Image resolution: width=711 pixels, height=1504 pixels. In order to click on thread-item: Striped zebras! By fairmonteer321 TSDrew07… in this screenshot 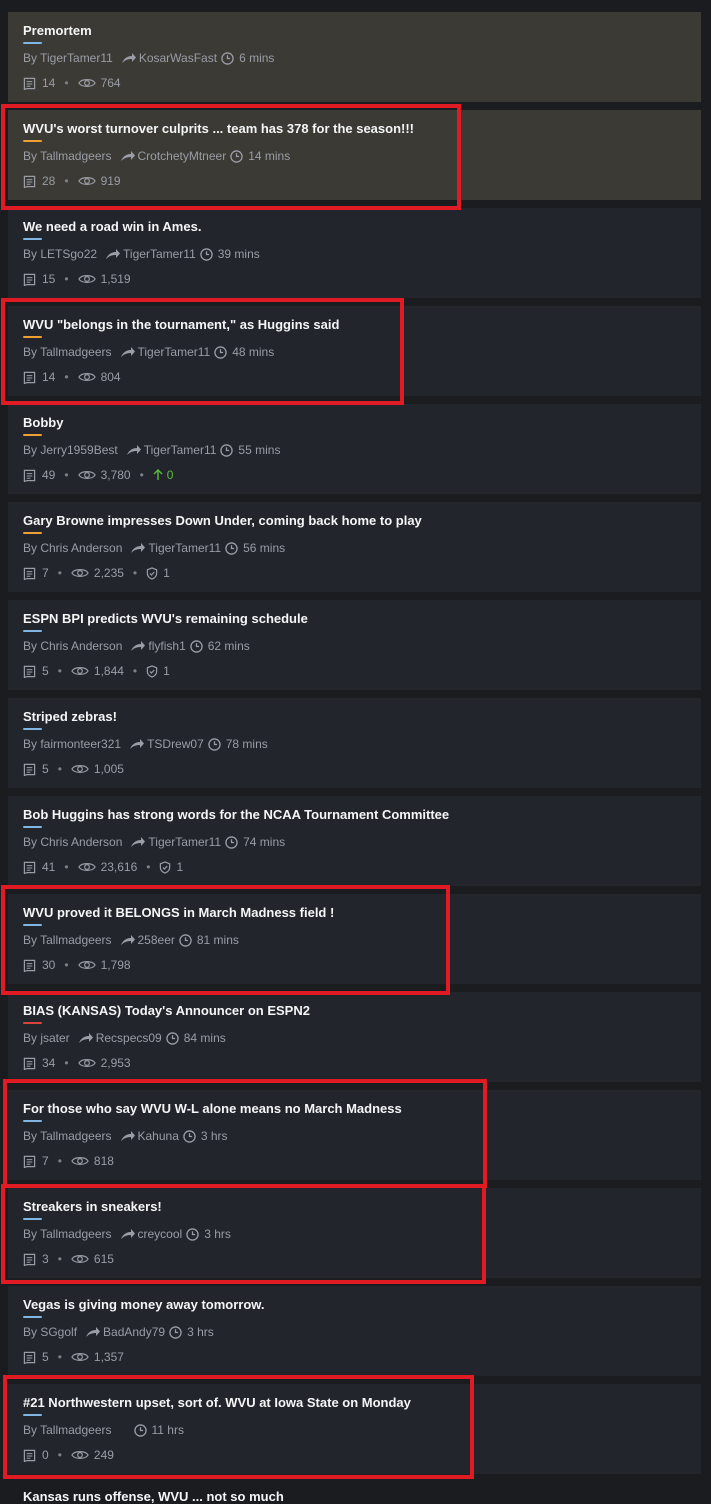, I will do `click(354, 743)`.